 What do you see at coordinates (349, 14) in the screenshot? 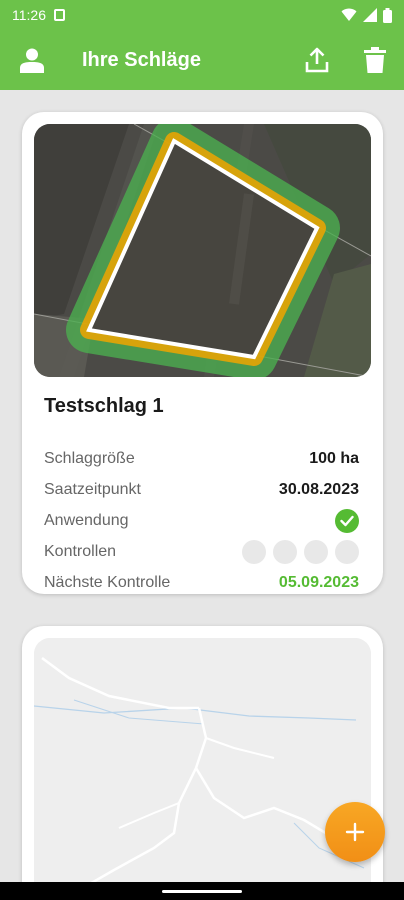
I see `wifi-icon` at bounding box center [349, 14].